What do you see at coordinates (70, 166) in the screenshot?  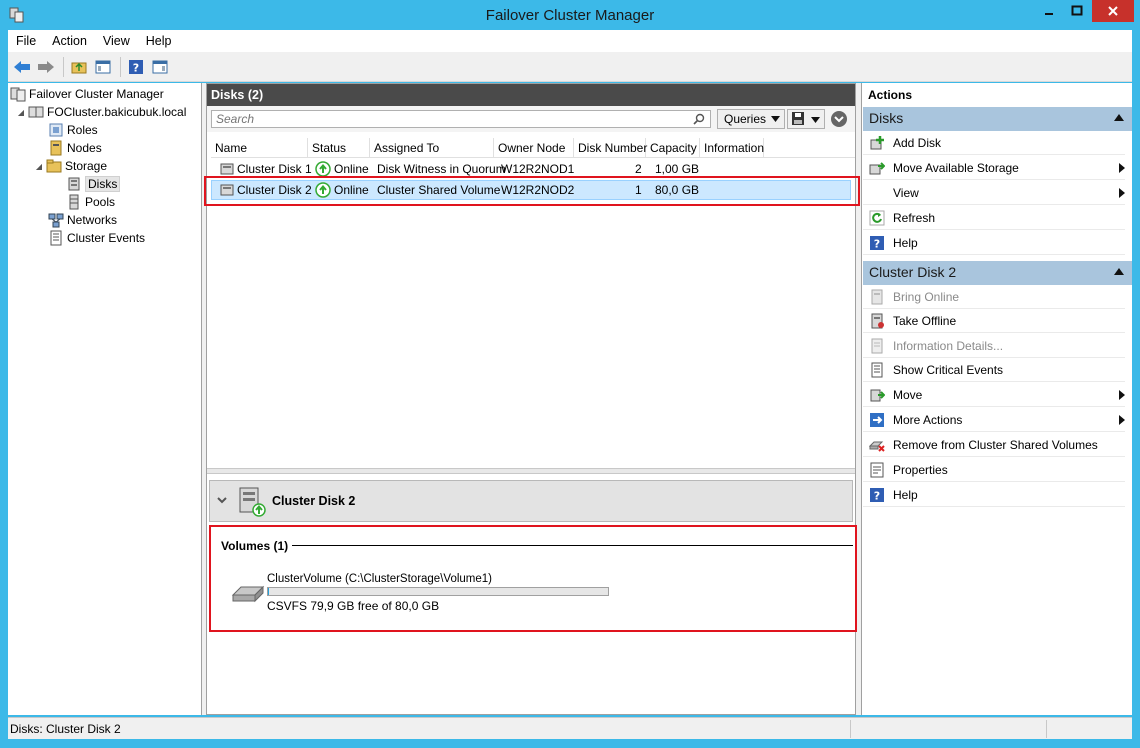 I see `tree-item-storage: ◢ Storage` at bounding box center [70, 166].